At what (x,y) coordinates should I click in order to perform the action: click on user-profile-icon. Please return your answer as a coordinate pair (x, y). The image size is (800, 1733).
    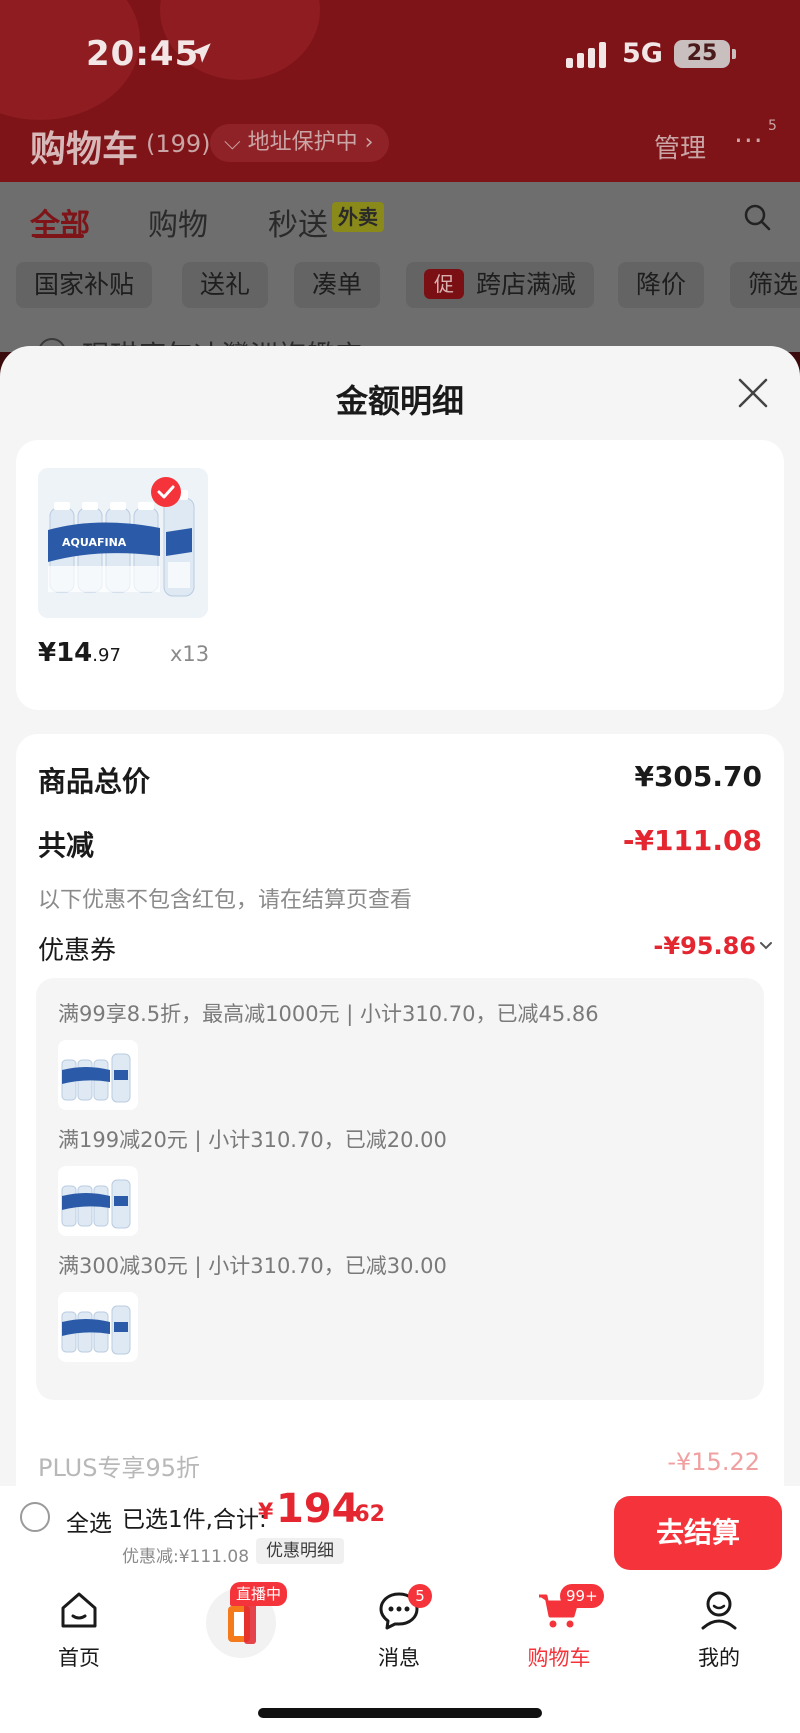
    Looking at the image, I should click on (719, 1610).